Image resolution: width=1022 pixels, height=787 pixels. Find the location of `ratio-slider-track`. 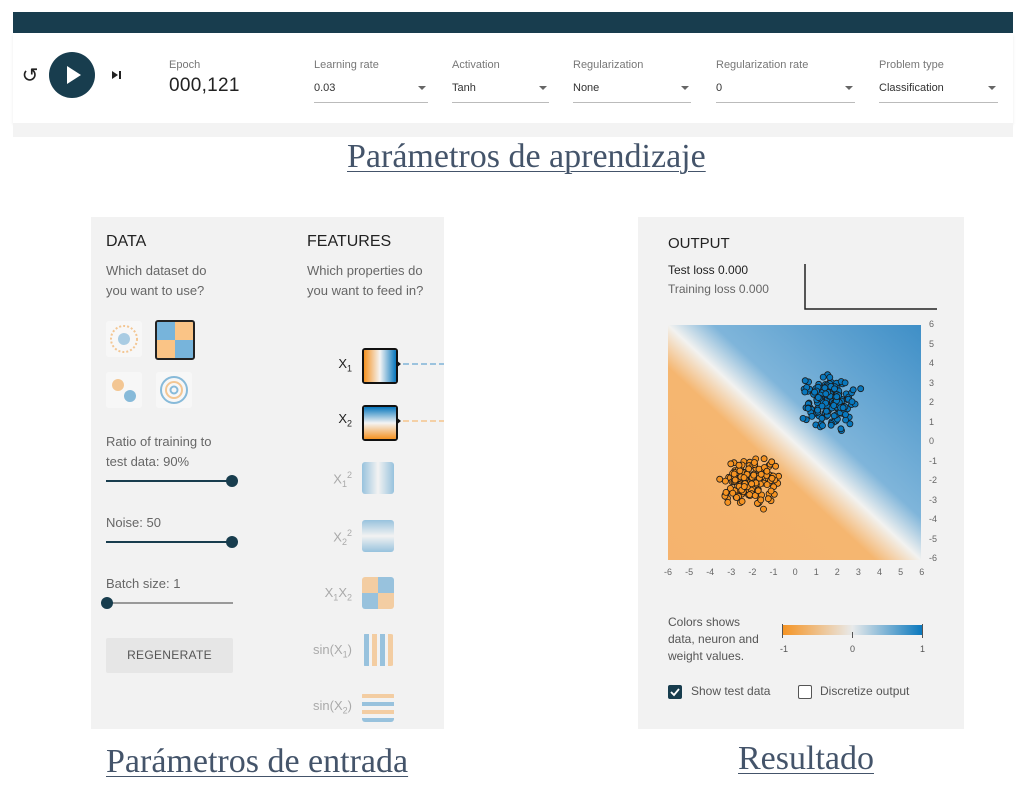

ratio-slider-track is located at coordinates (169, 481).